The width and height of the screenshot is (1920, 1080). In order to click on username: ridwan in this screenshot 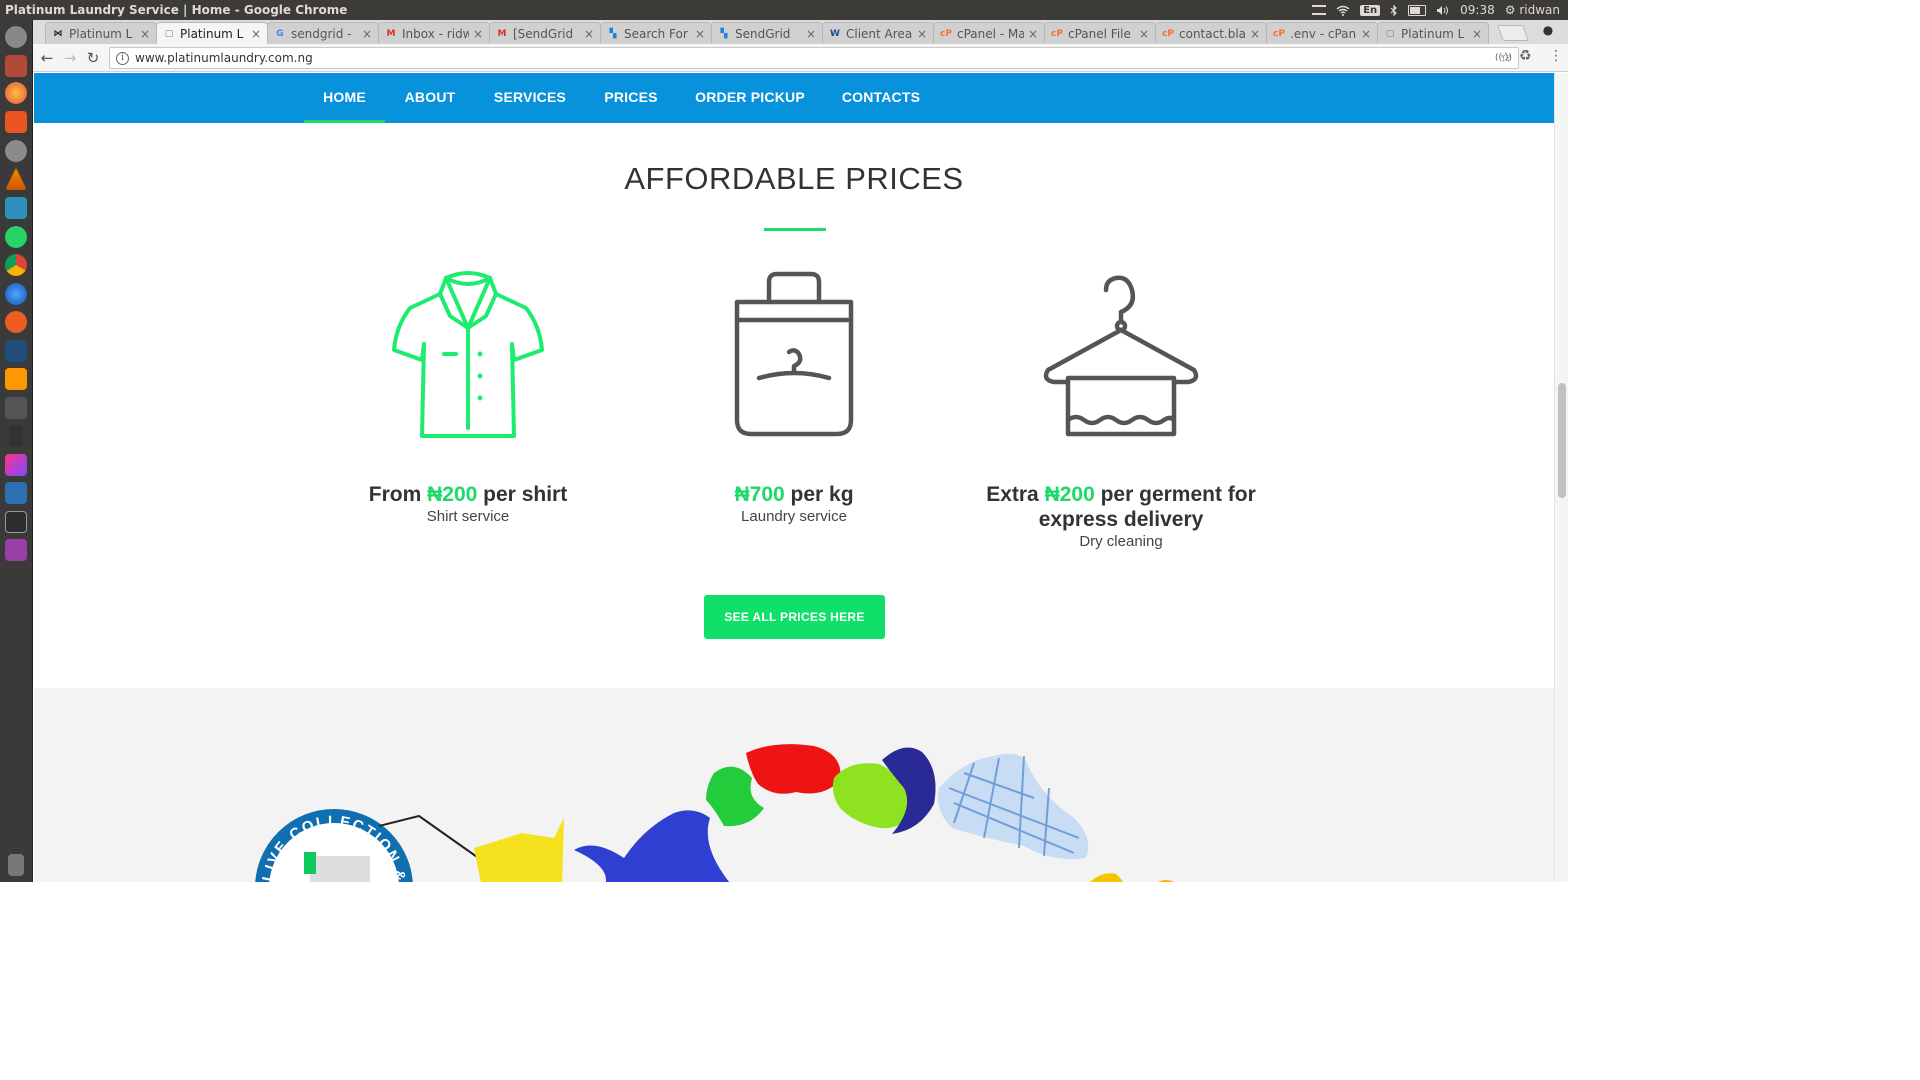, I will do `click(1539, 10)`.